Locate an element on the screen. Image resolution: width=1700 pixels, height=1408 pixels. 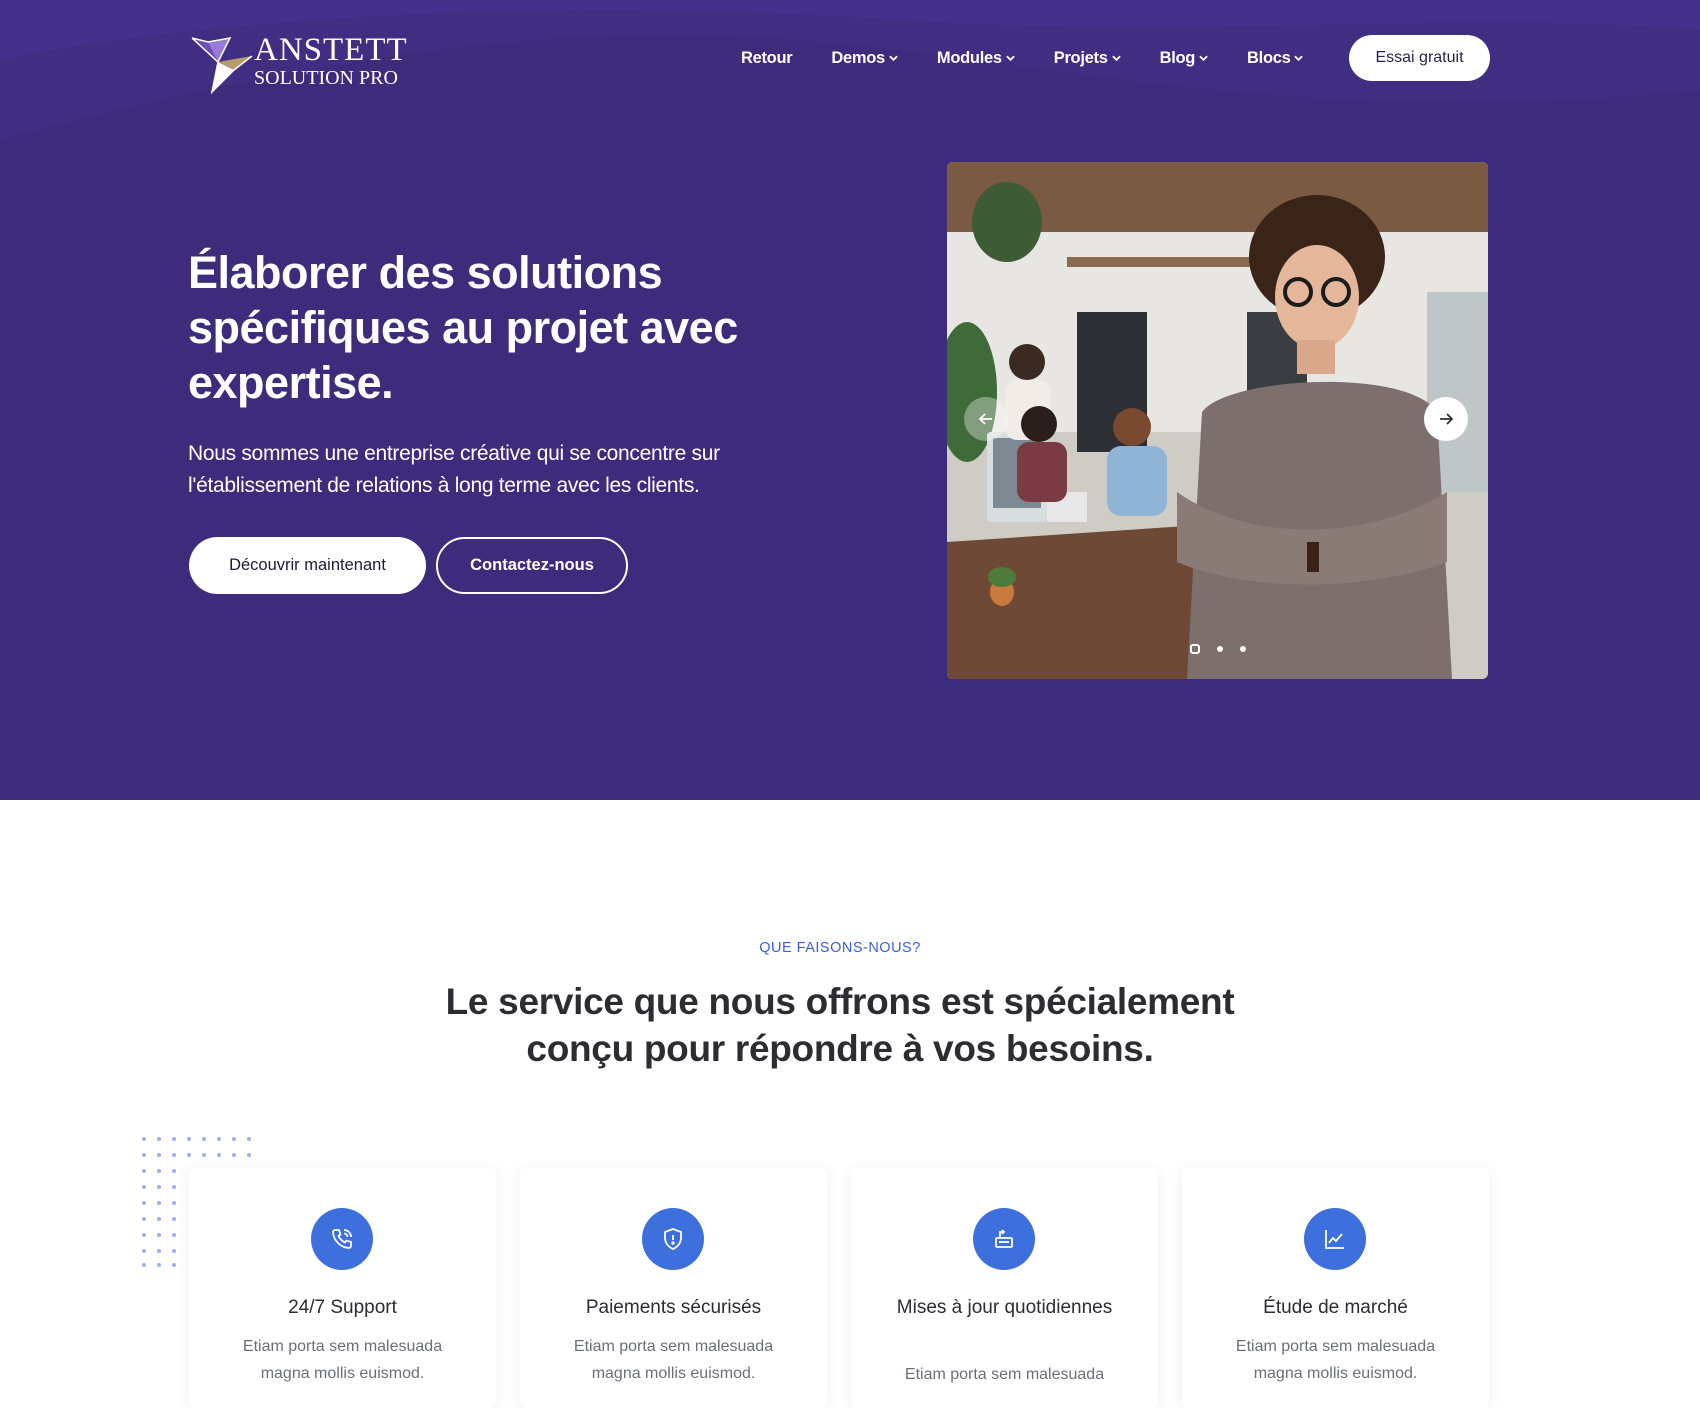
main-nav: Retour Demos Modules Projets Blog Blocs is located at coordinates (1041, 58).